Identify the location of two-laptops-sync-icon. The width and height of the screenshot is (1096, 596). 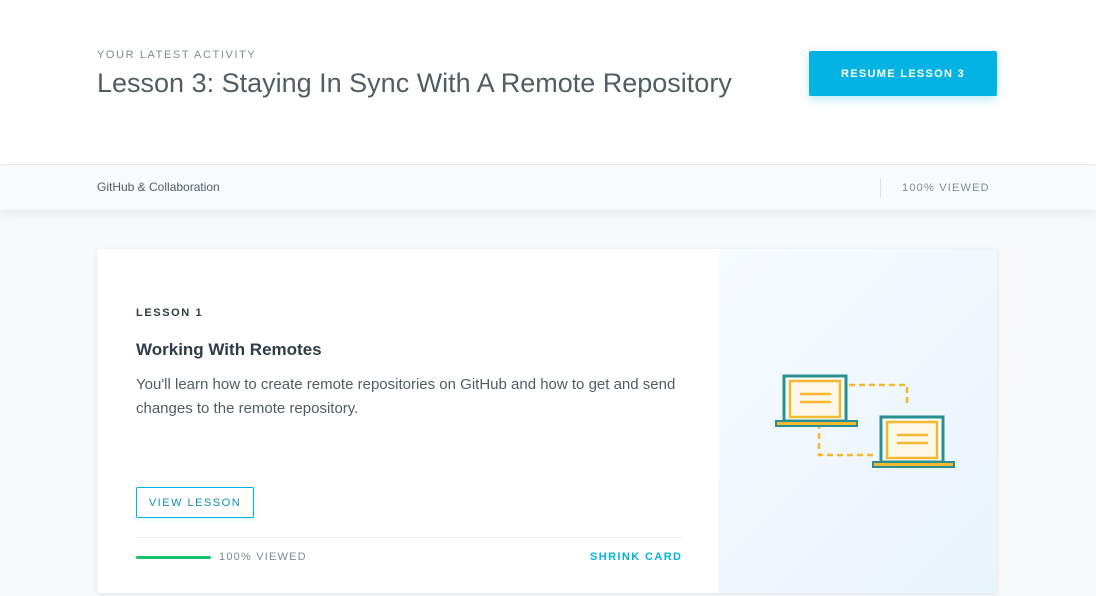
(865, 421).